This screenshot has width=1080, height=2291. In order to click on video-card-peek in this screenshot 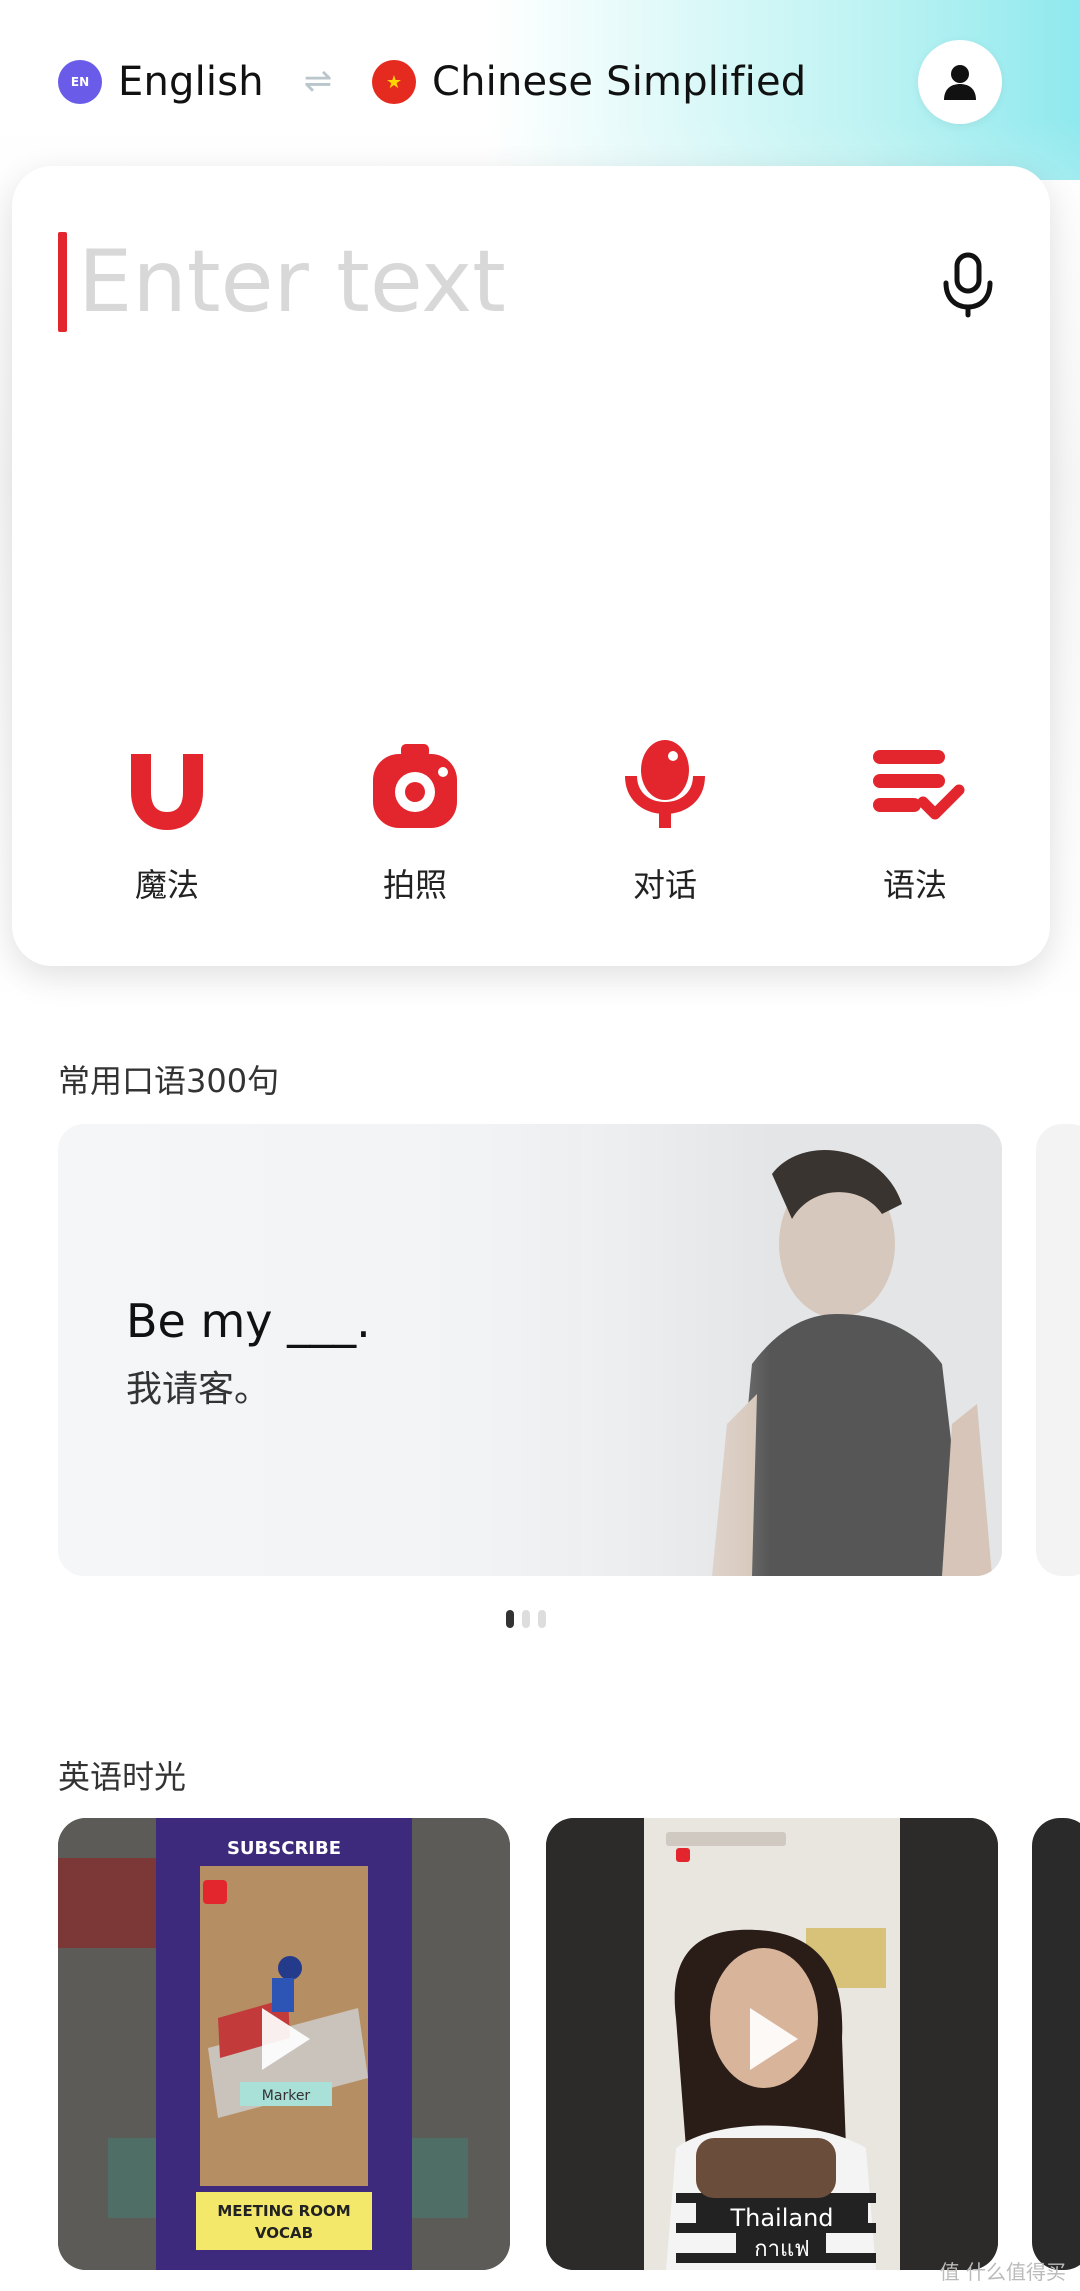, I will do `click(1056, 2044)`.